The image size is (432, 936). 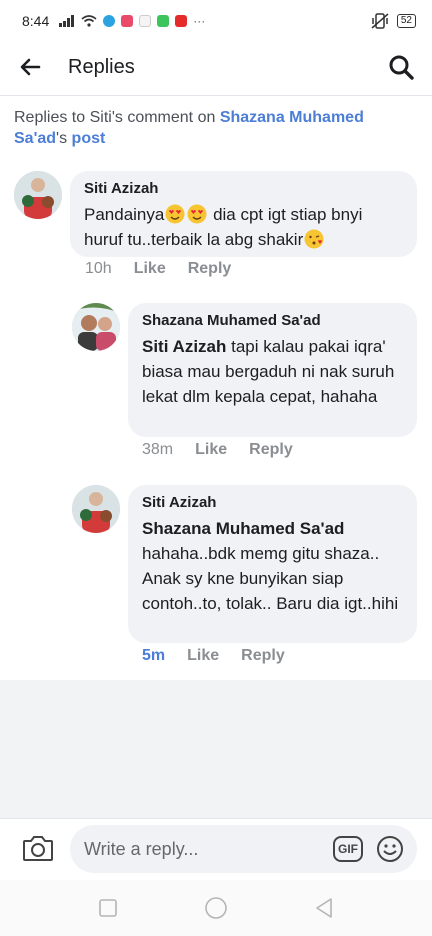 What do you see at coordinates (272, 321) in the screenshot?
I see `comment-author: Shazana Muhamed Sa'ad` at bounding box center [272, 321].